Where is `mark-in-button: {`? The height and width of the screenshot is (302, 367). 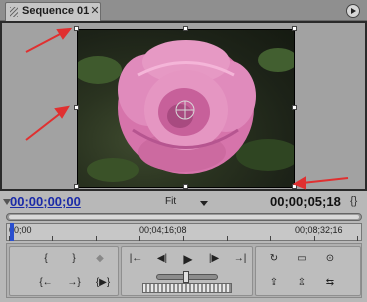 mark-in-button: { is located at coordinates (46, 259).